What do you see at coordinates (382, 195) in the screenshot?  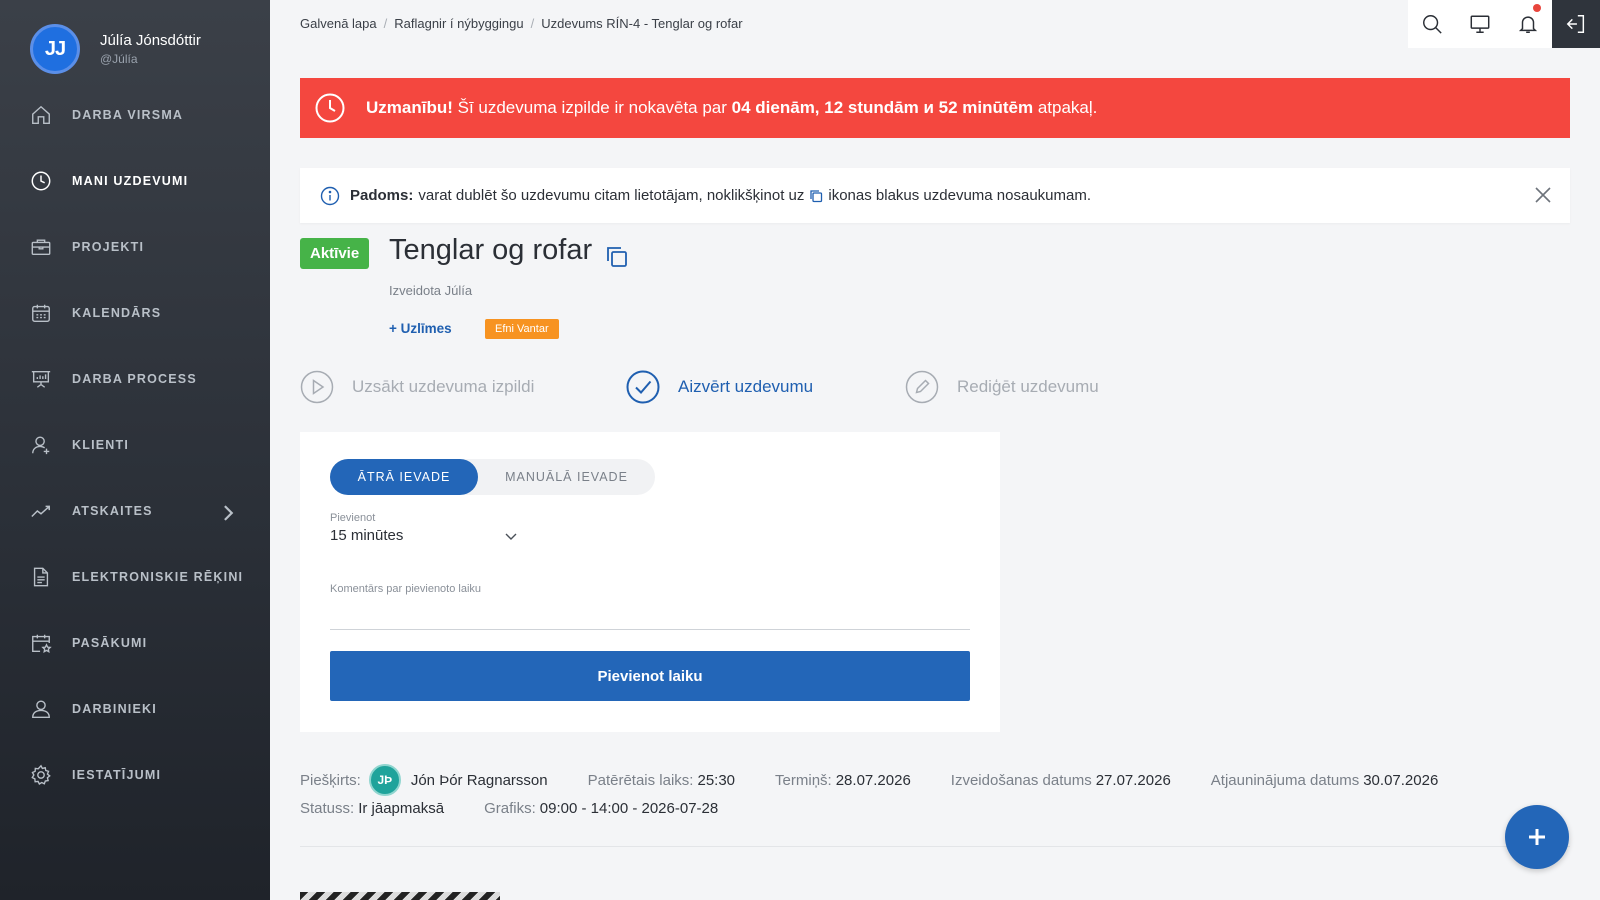 I see `tip-label: Padoms:` at bounding box center [382, 195].